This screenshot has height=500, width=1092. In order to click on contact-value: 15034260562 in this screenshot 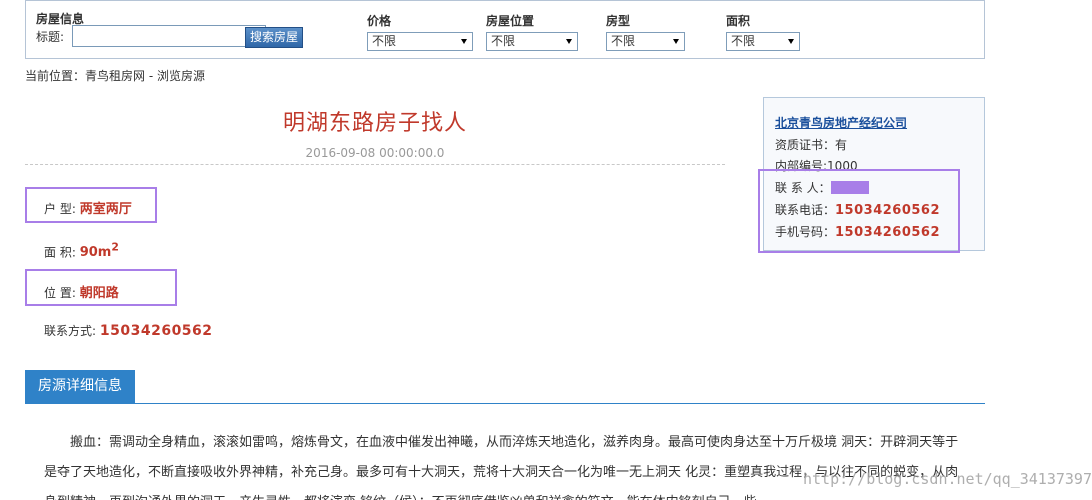, I will do `click(156, 331)`.